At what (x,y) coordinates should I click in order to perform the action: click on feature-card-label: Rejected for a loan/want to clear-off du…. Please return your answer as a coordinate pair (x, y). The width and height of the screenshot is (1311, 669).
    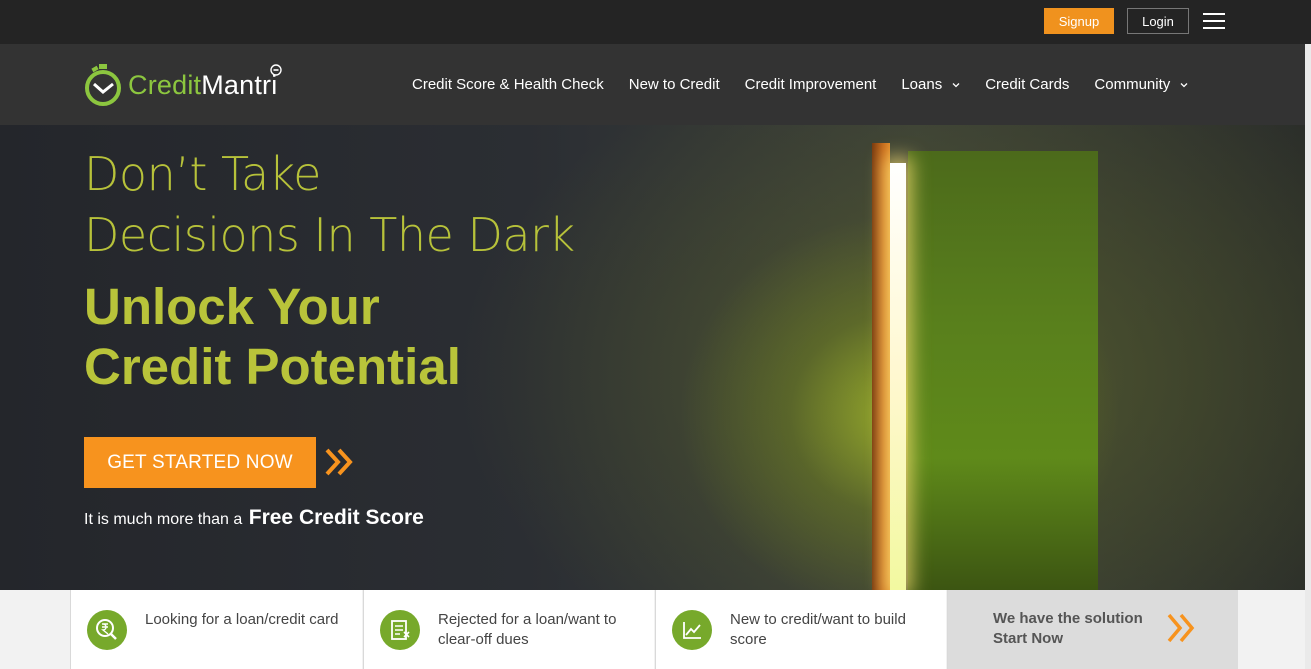
    Looking at the image, I should click on (527, 629).